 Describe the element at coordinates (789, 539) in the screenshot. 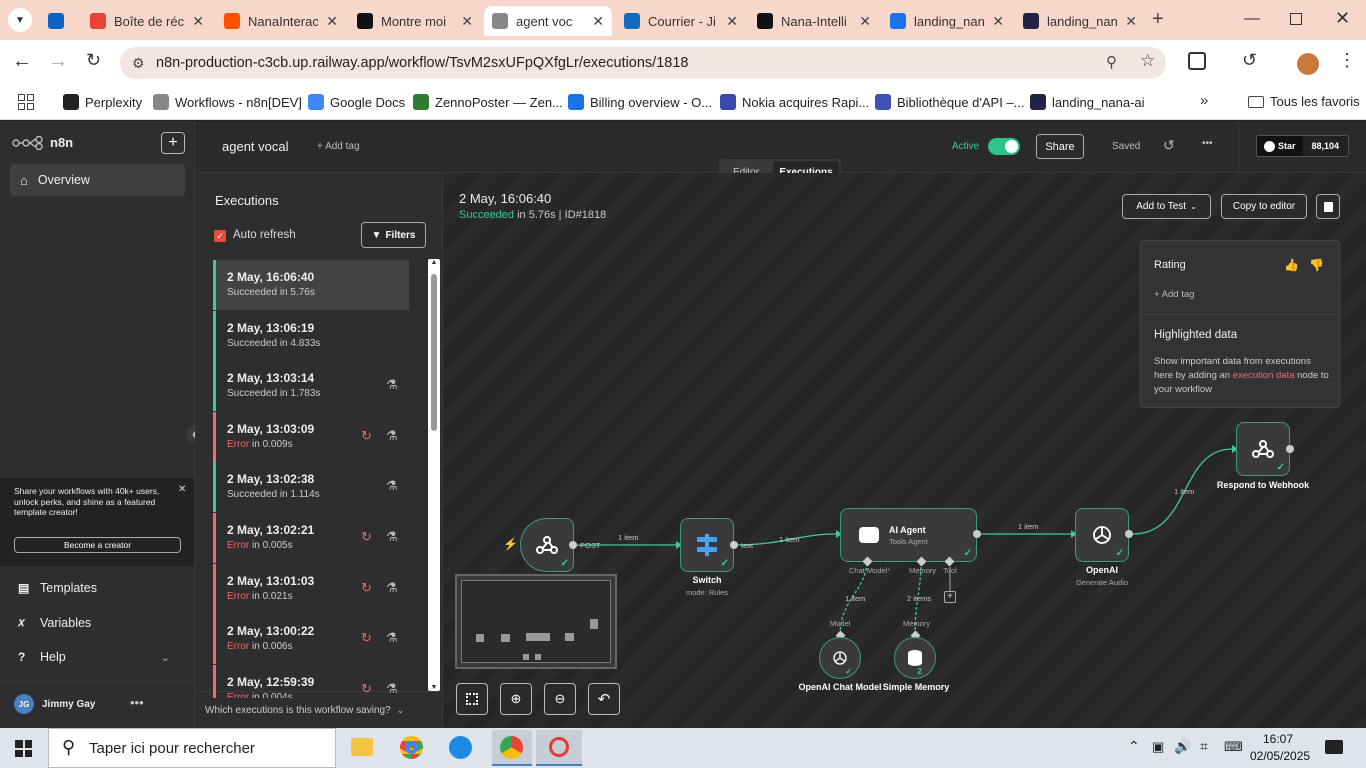

I see `edge-label-2: 1 item` at that location.